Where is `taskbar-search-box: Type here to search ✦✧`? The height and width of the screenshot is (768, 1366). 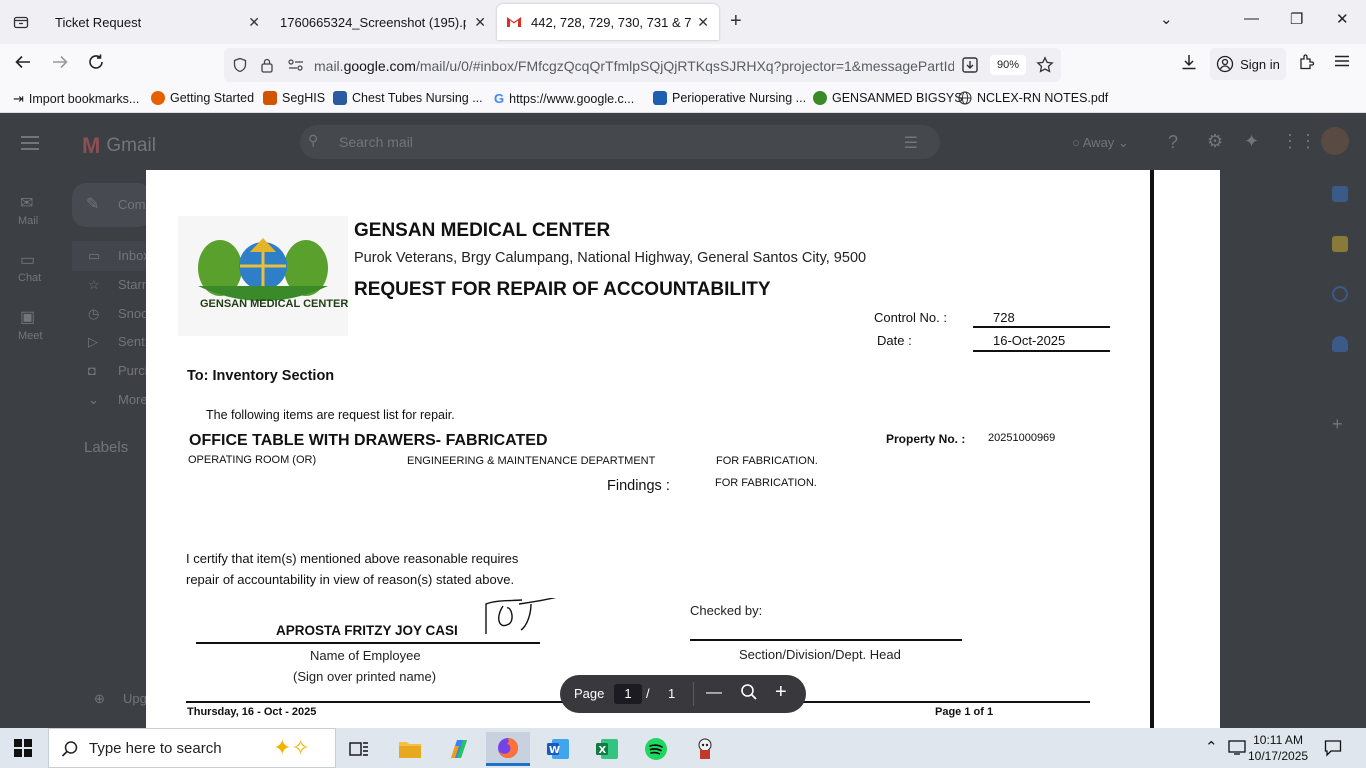
taskbar-search-box: Type here to search ✦✧ is located at coordinates (192, 748).